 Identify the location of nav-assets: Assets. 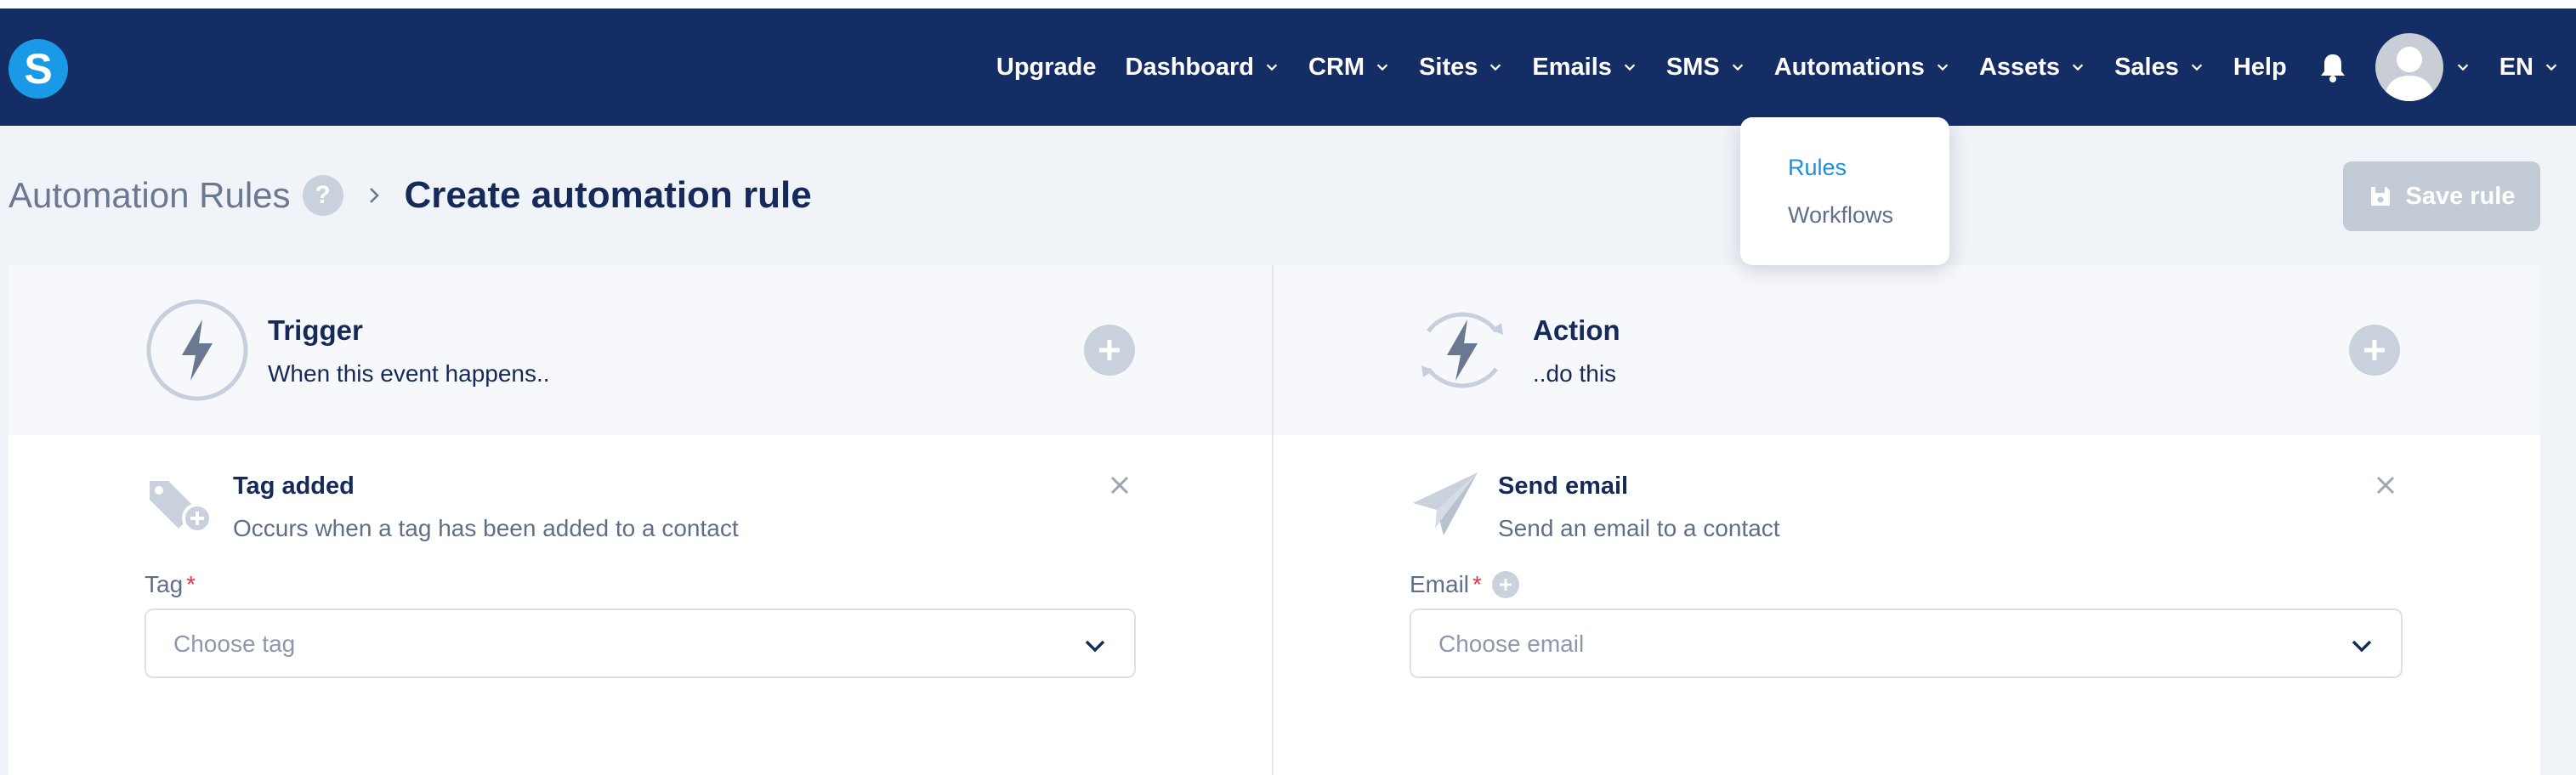
(2032, 68).